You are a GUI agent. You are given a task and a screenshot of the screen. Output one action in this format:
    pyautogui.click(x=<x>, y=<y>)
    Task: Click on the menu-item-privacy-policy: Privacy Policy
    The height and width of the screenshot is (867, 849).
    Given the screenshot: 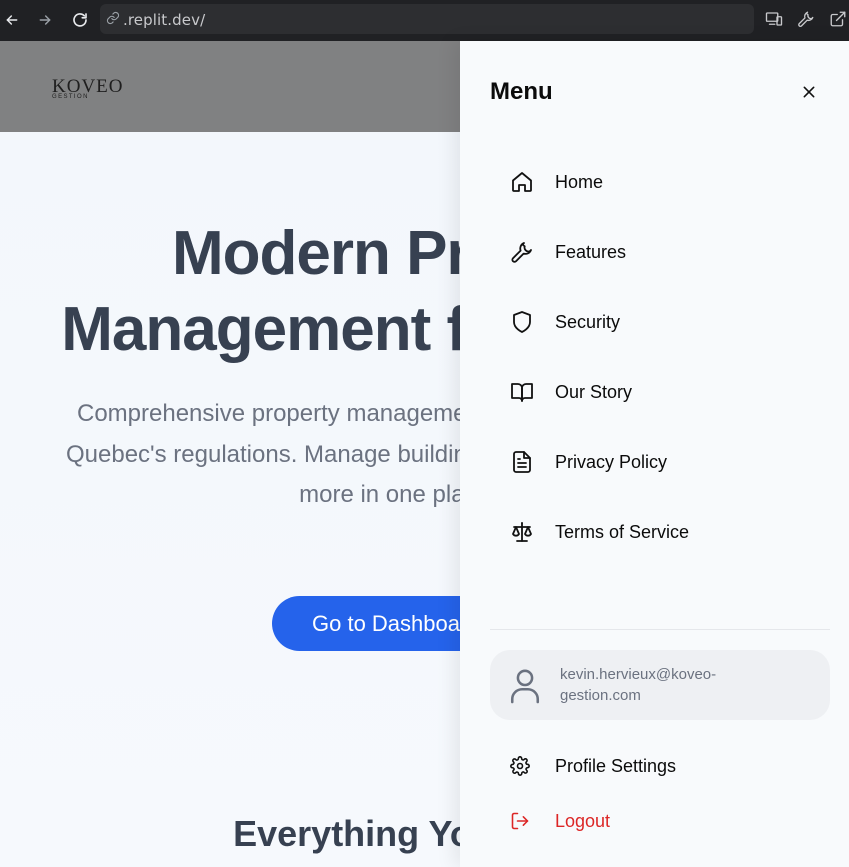 What is the action you would take?
    pyautogui.click(x=655, y=462)
    